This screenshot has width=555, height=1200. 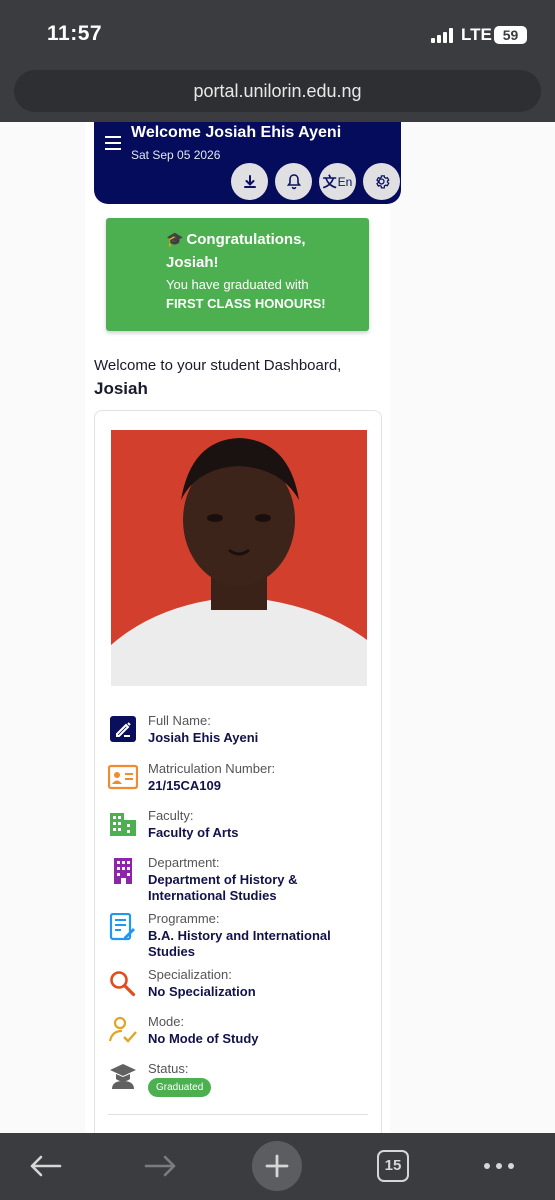 I want to click on download-button, so click(x=249, y=181).